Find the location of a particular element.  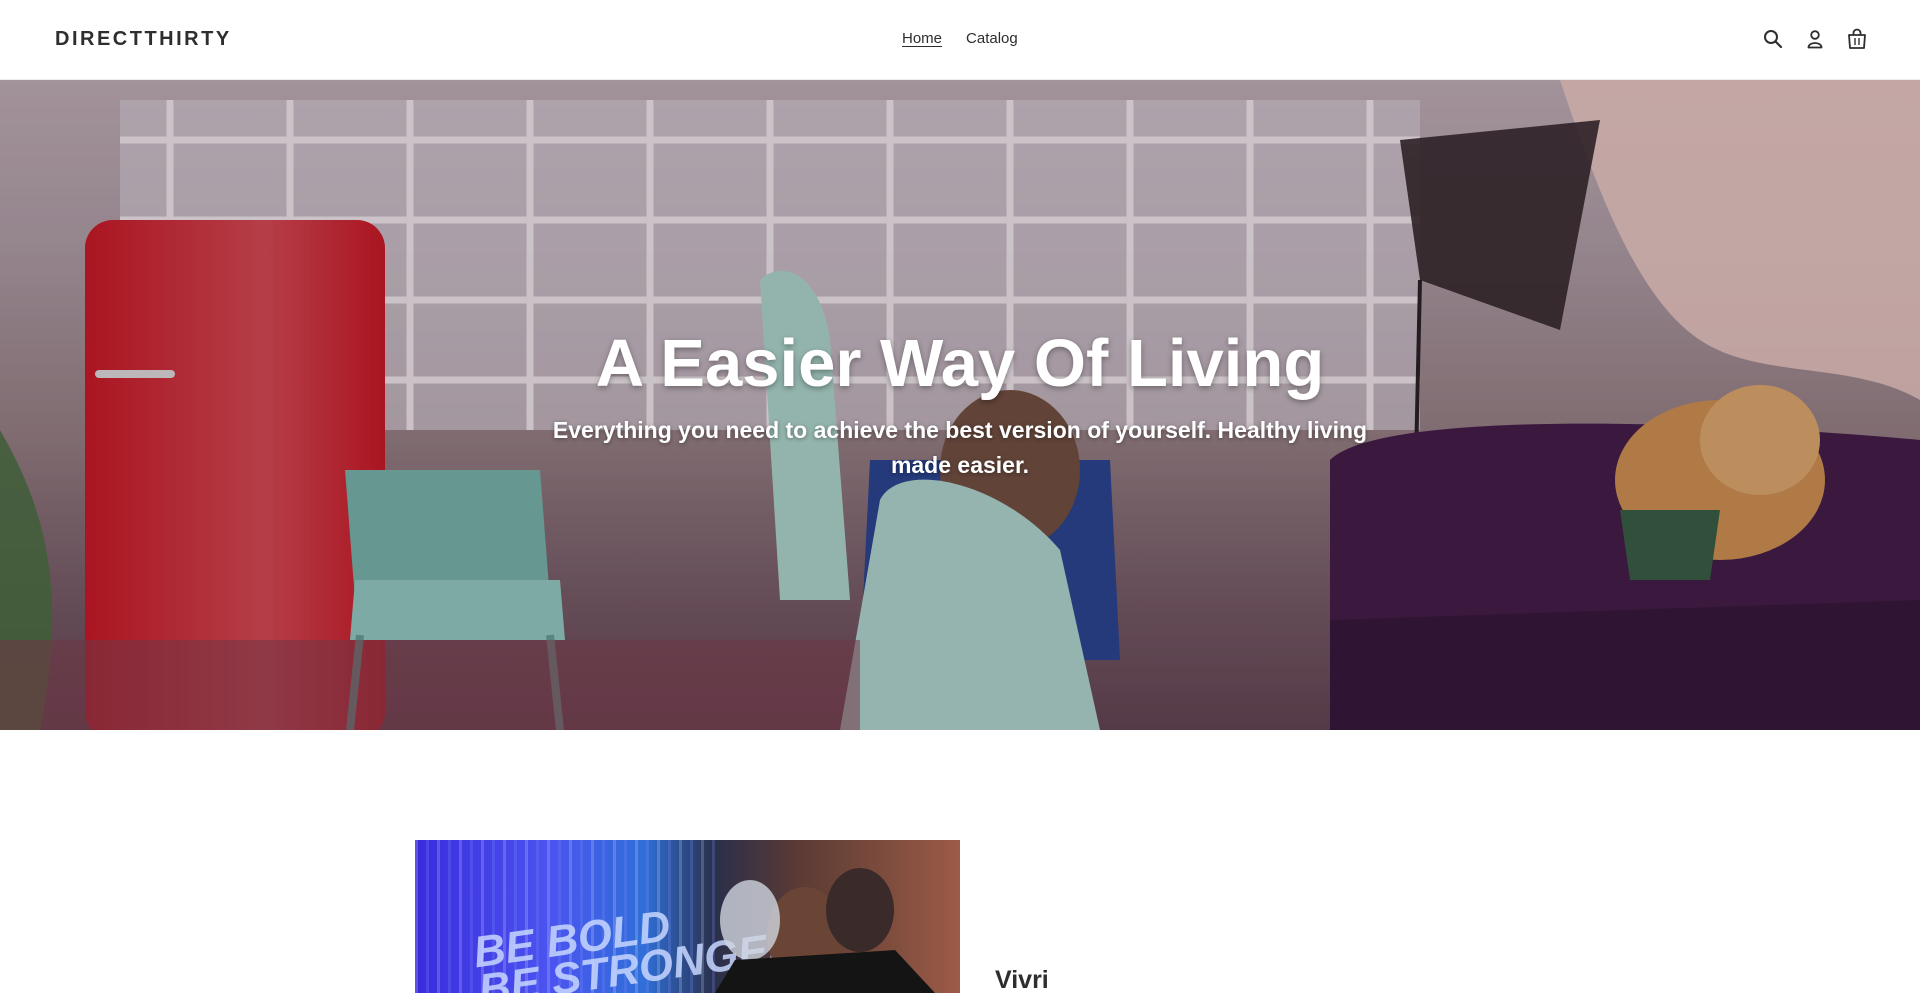

featured-image: BE BOLD BE STRONGER is located at coordinates (687, 916).